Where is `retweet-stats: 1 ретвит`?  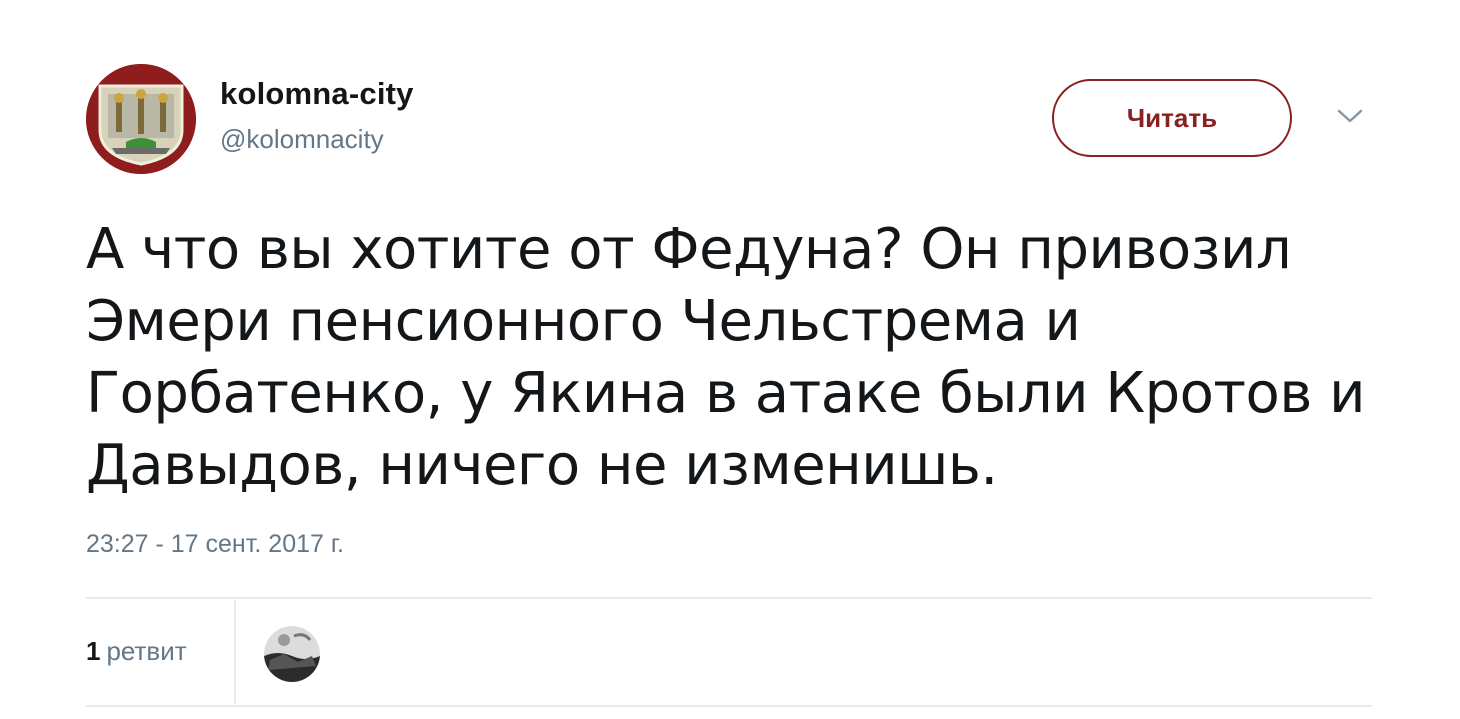
retweet-stats: 1 ретвит is located at coordinates (136, 651).